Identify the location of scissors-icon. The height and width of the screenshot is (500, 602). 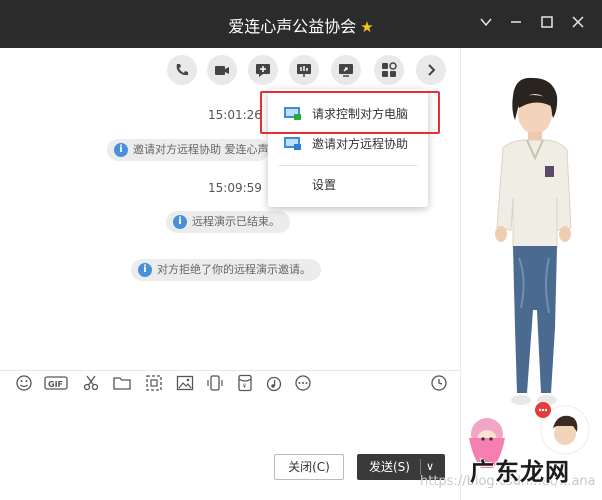
(92, 384).